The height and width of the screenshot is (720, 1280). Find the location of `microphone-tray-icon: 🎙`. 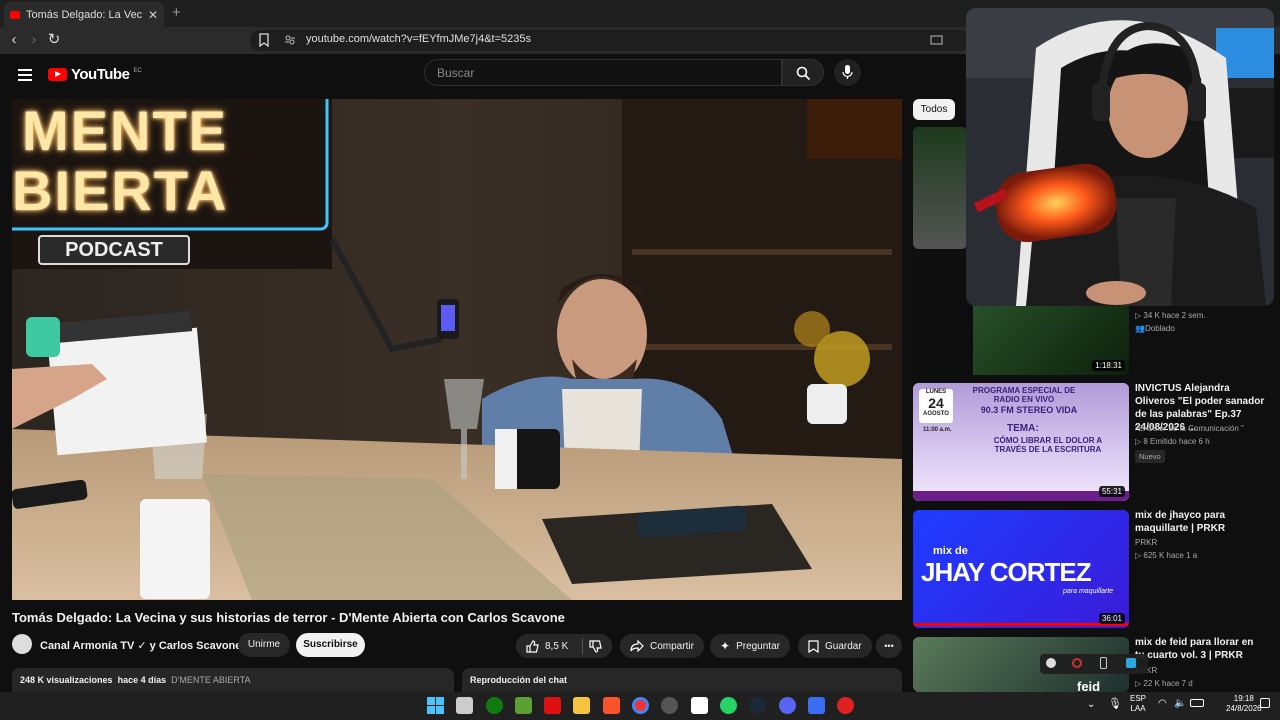

microphone-tray-icon: 🎙 is located at coordinates (1115, 703).